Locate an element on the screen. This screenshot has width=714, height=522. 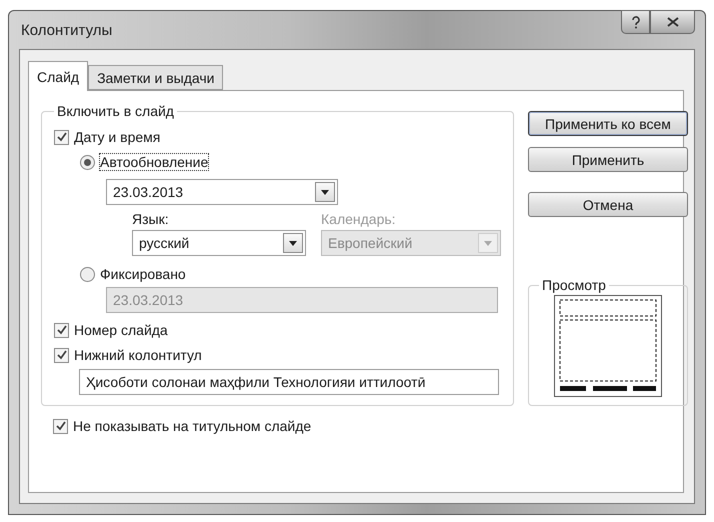
group-title: Просмотр is located at coordinates (574, 285).